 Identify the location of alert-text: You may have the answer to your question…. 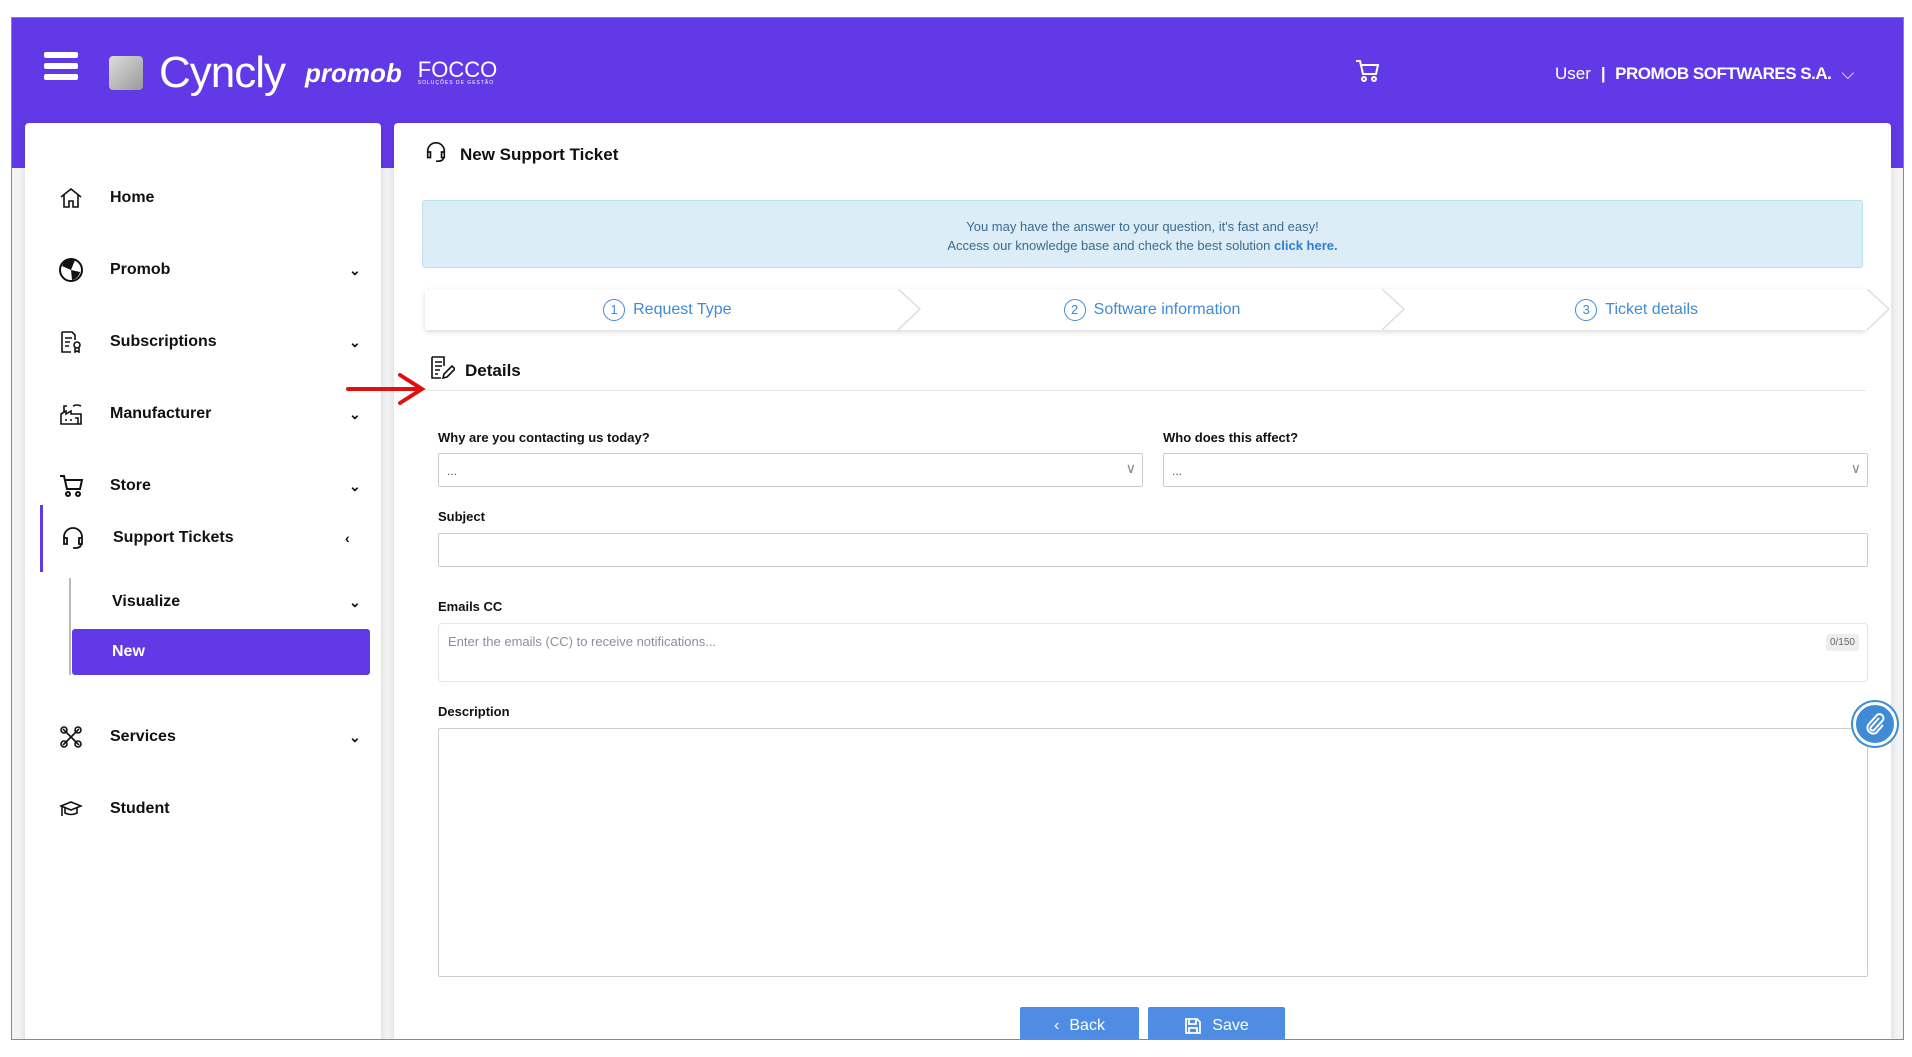
(1142, 226).